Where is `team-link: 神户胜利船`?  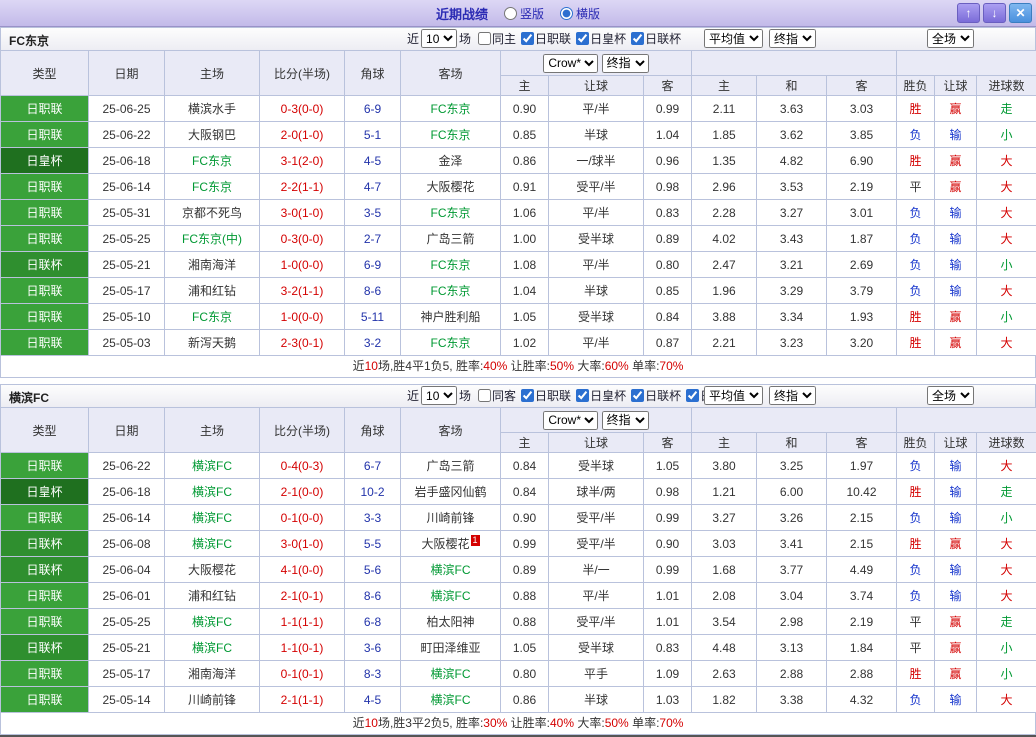 team-link: 神户胜利船 is located at coordinates (450, 317).